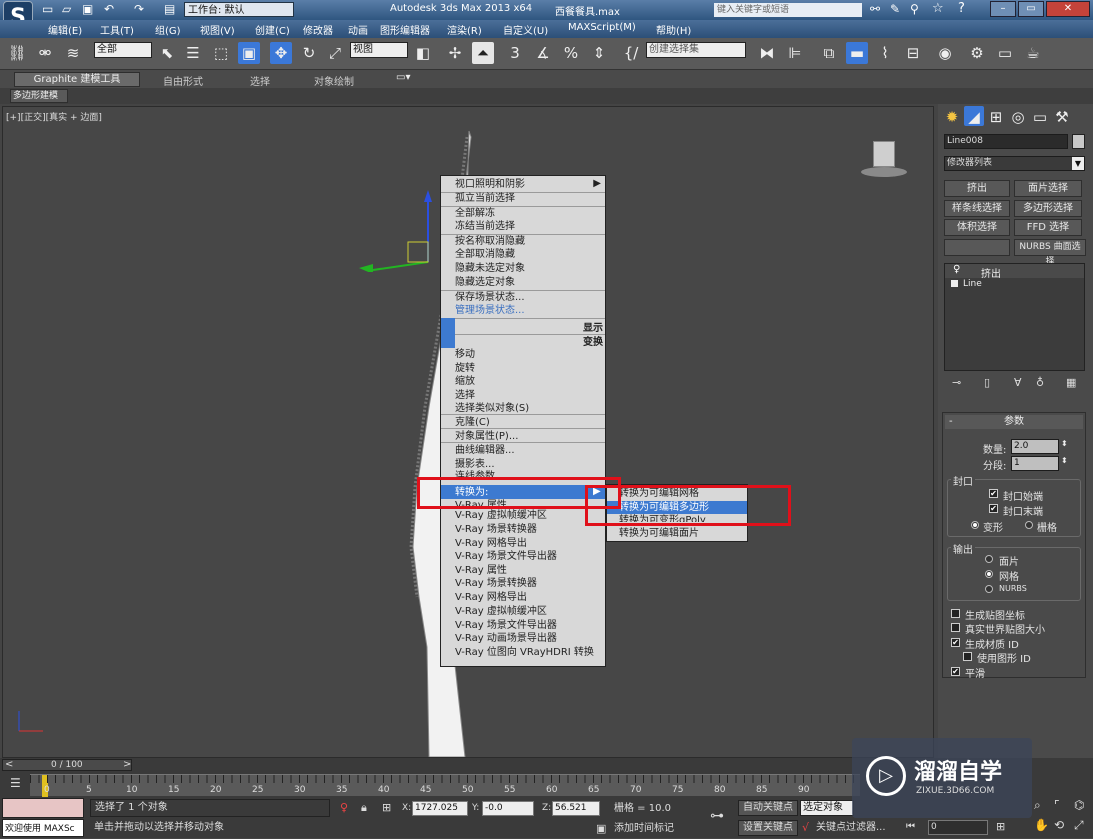 The width and height of the screenshot is (1093, 839). I want to click on walk-through-icon: ⌬, so click(1079, 805).